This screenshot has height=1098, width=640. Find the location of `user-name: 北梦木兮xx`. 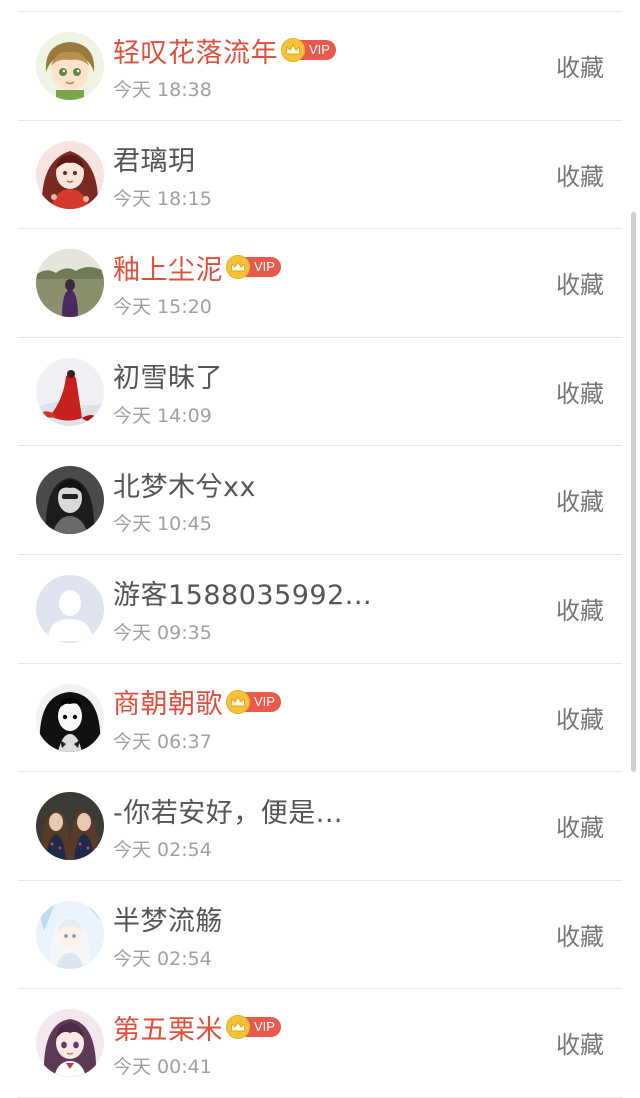

user-name: 北梦木兮xx is located at coordinates (184, 487).